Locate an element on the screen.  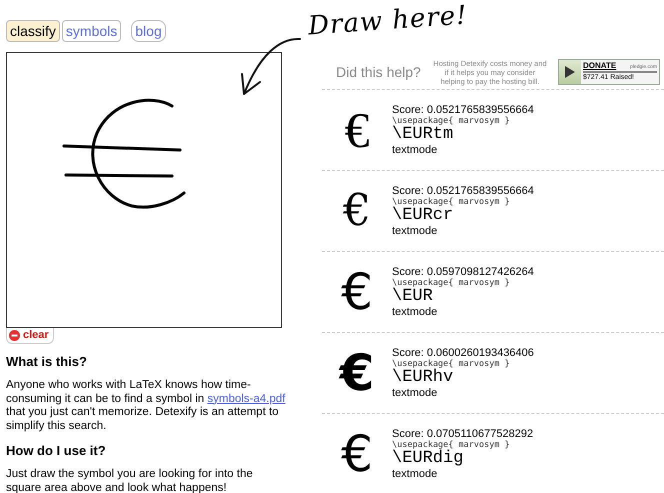
section-heading: How do I use it? is located at coordinates (56, 450).